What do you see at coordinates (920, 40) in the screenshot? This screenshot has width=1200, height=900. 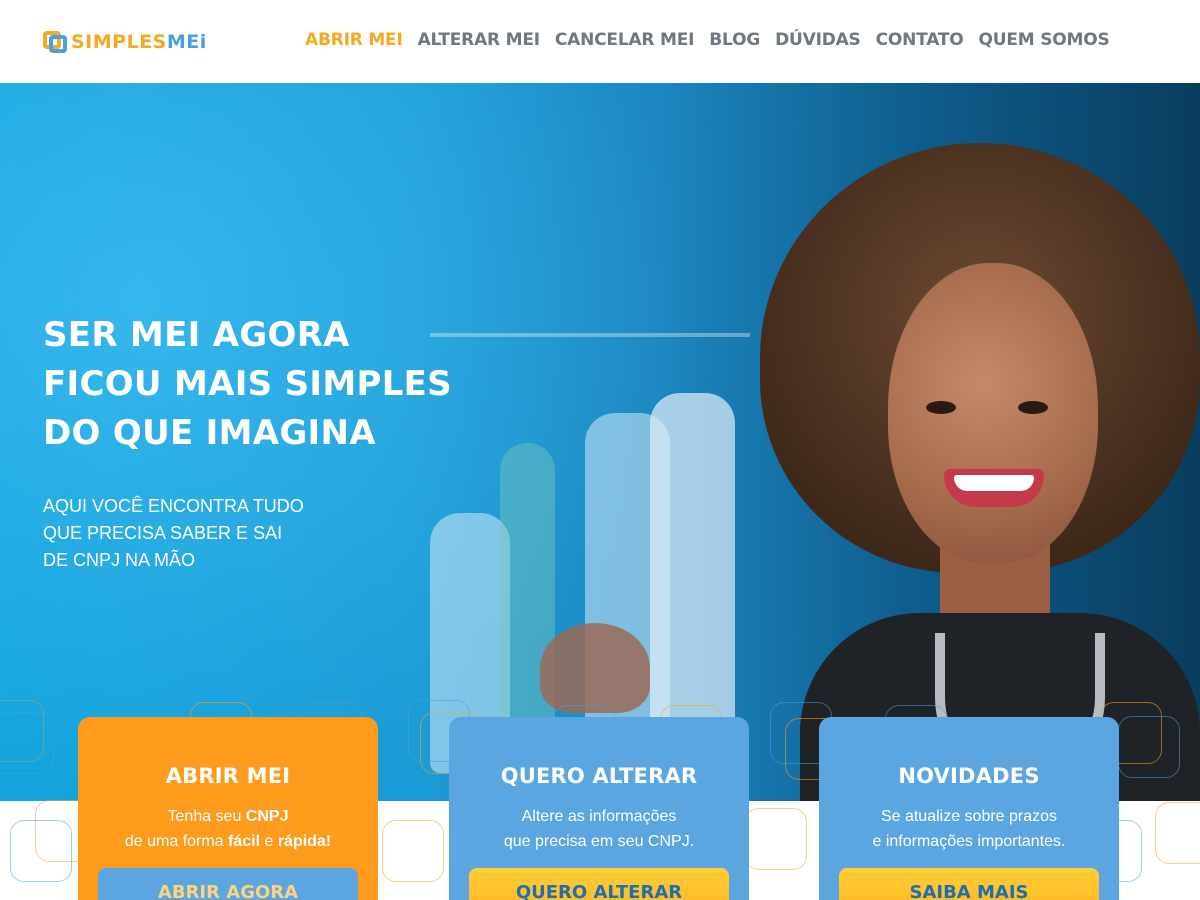 I see `nav-contato: CONTATO` at bounding box center [920, 40].